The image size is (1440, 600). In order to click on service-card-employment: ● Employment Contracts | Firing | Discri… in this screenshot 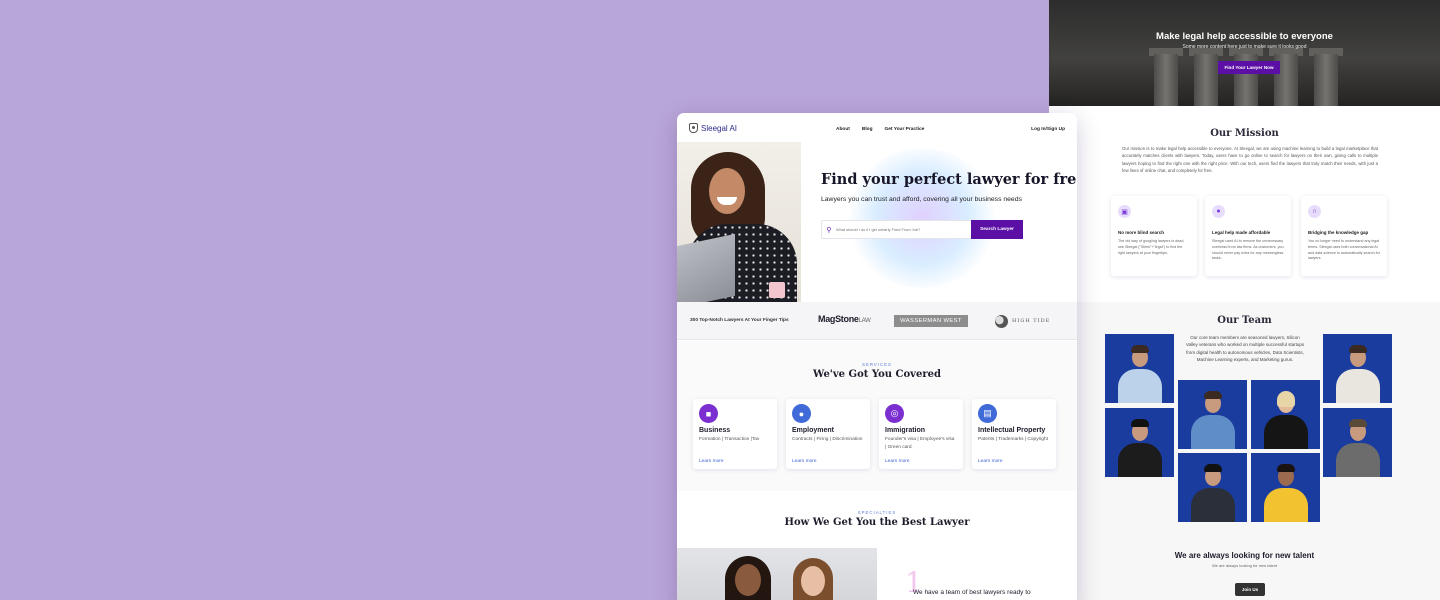, I will do `click(828, 434)`.